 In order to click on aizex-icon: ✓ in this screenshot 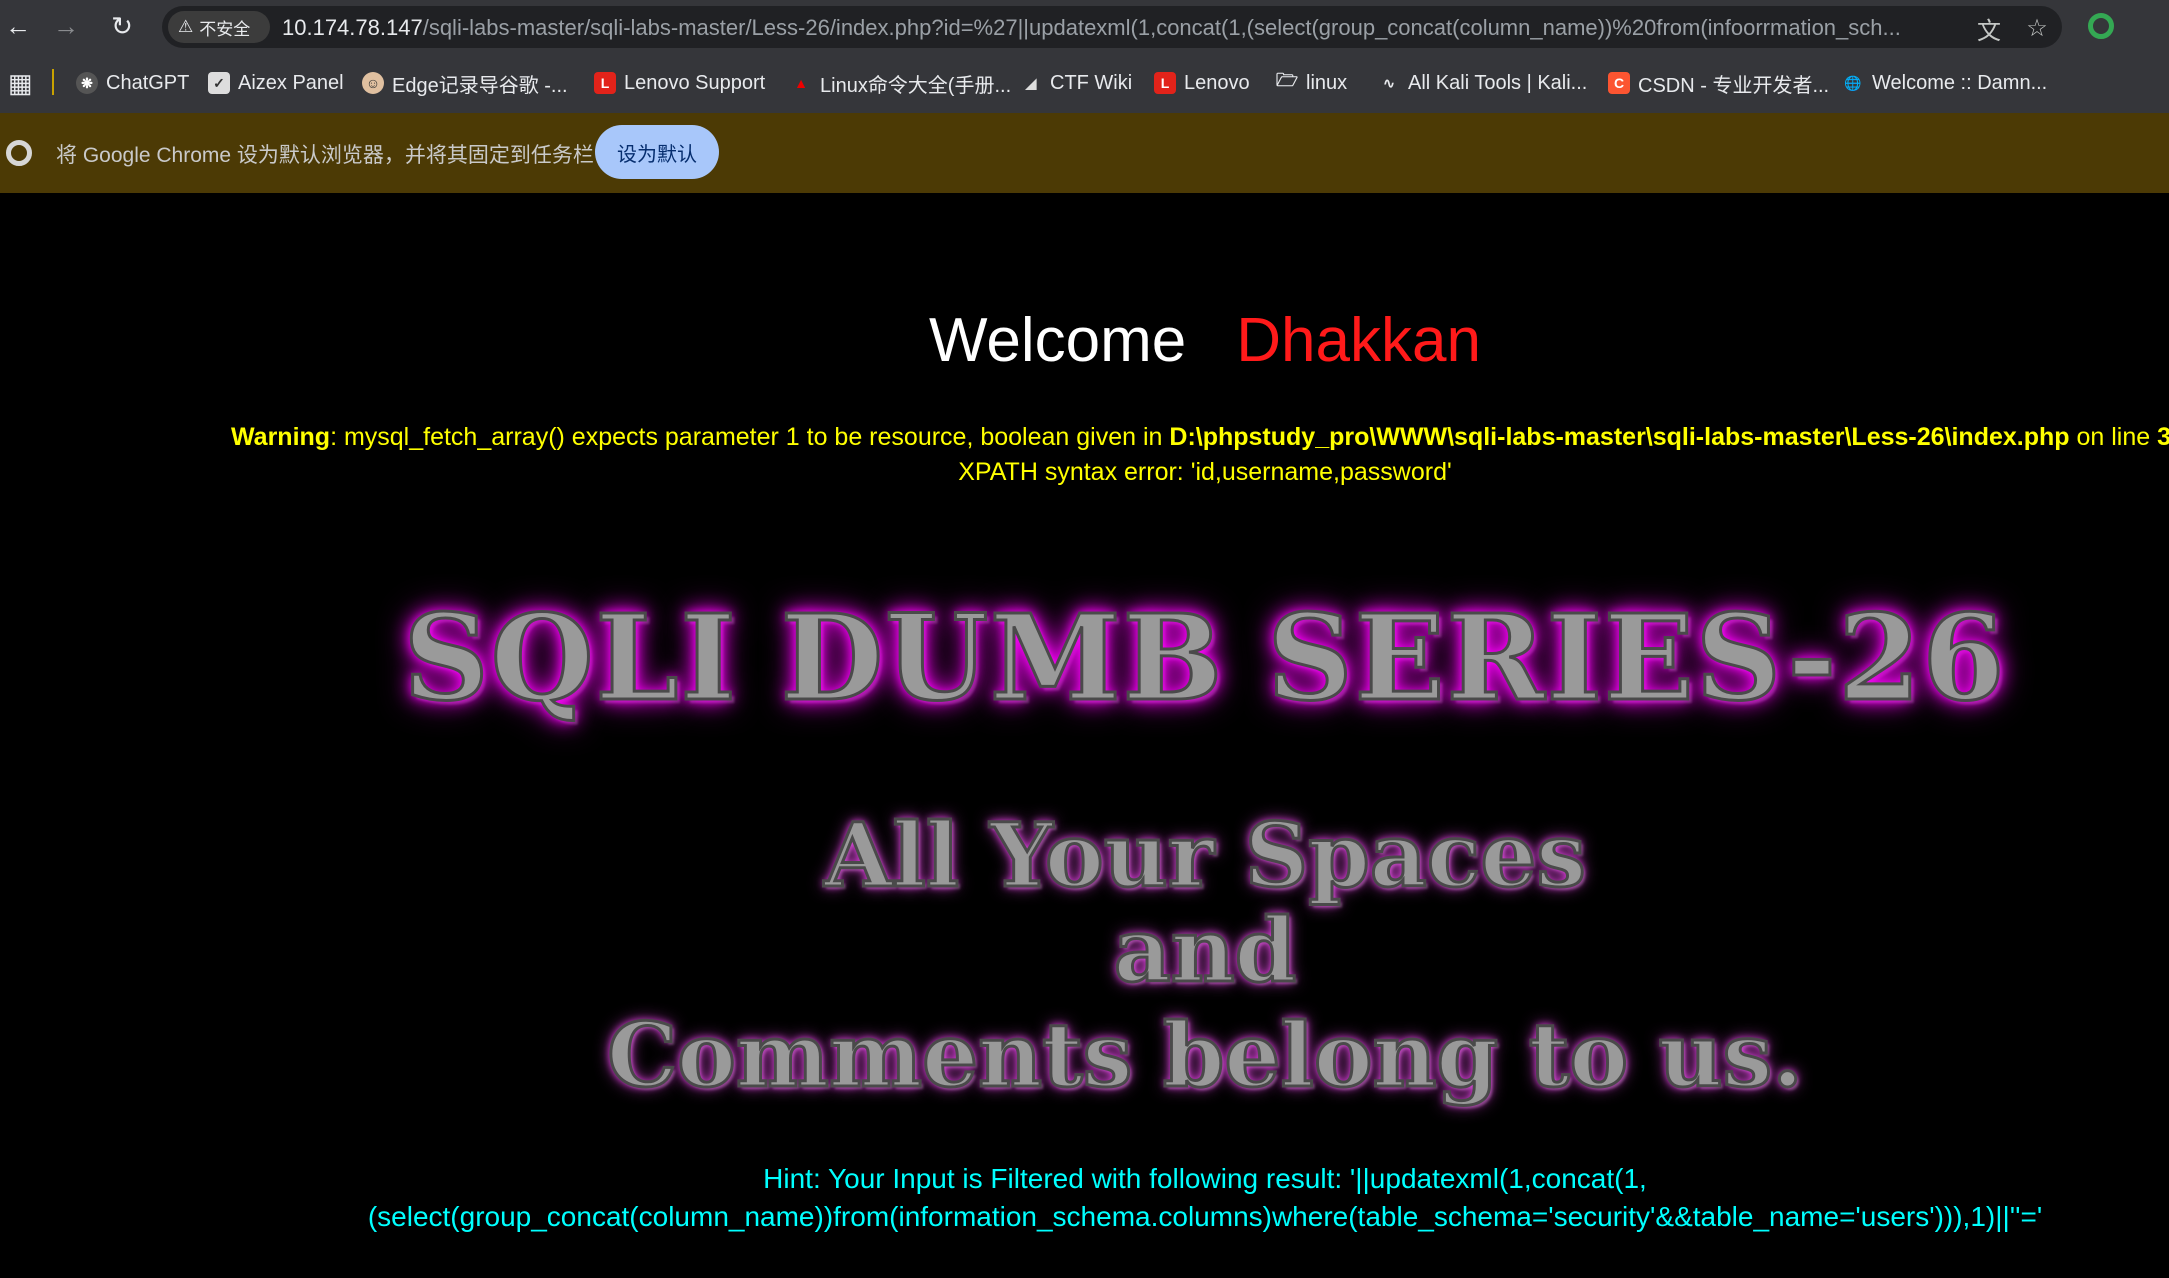, I will do `click(219, 83)`.